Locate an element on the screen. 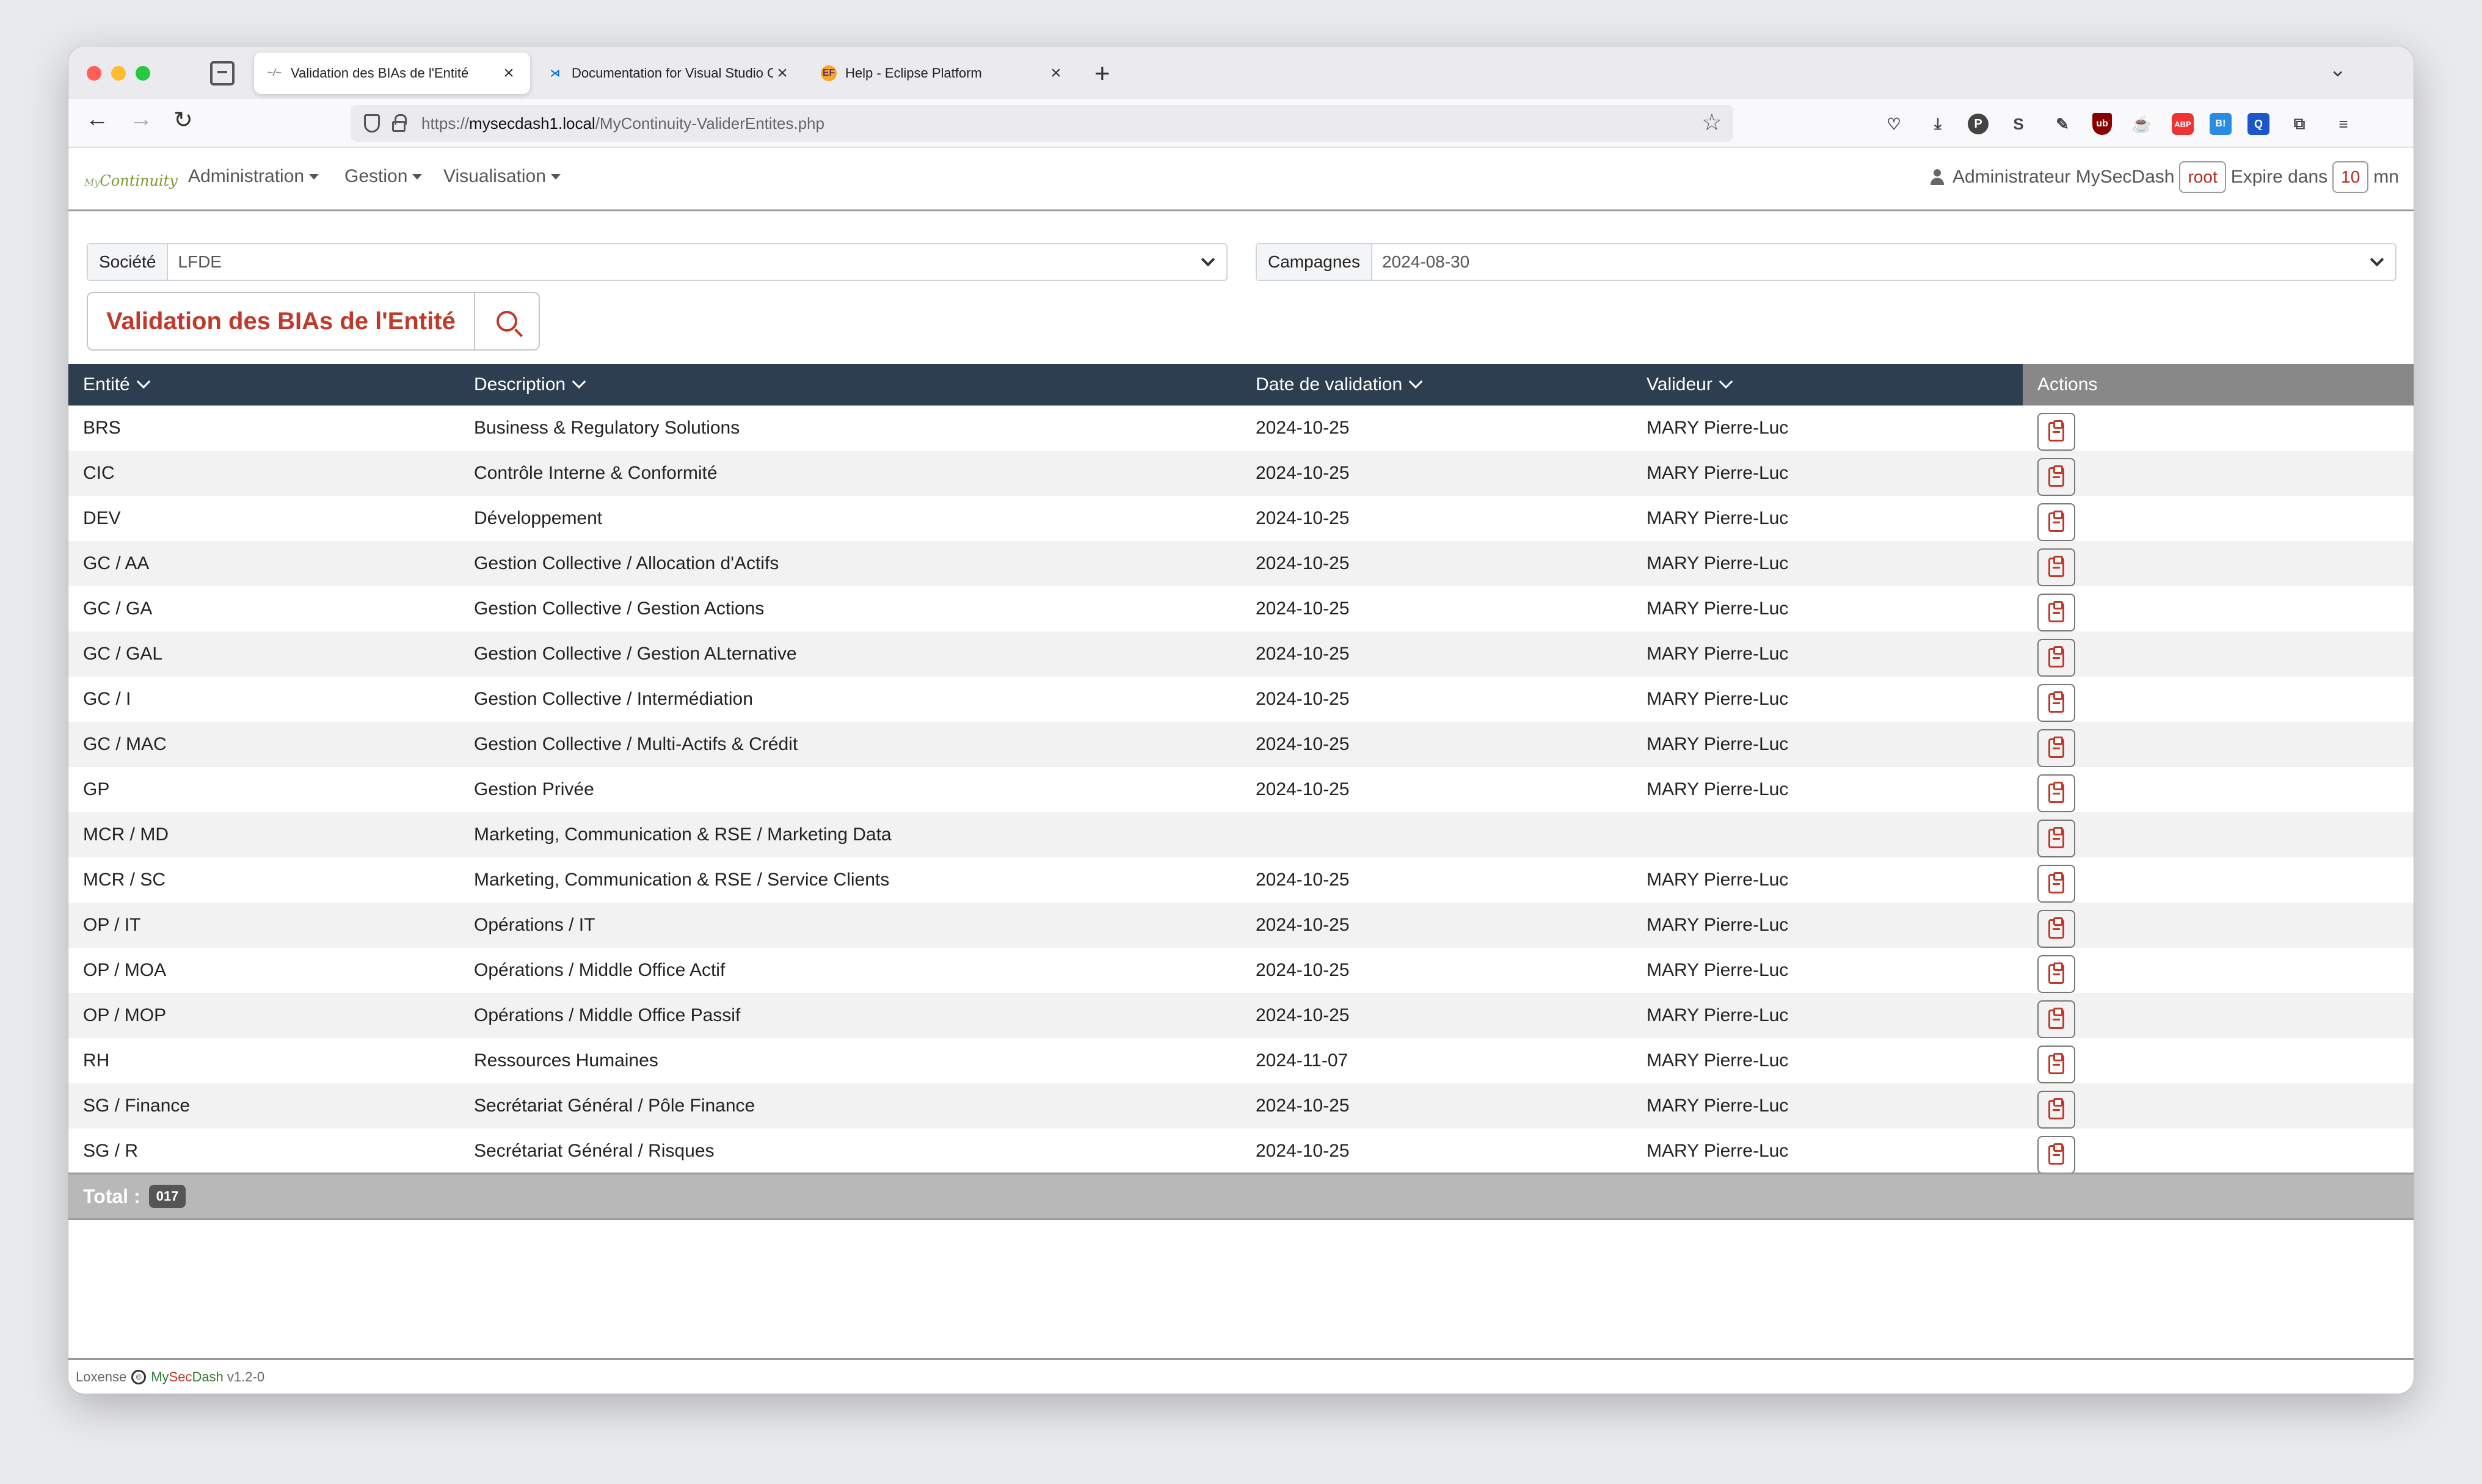  download-icon: ⤓ is located at coordinates (1938, 124).